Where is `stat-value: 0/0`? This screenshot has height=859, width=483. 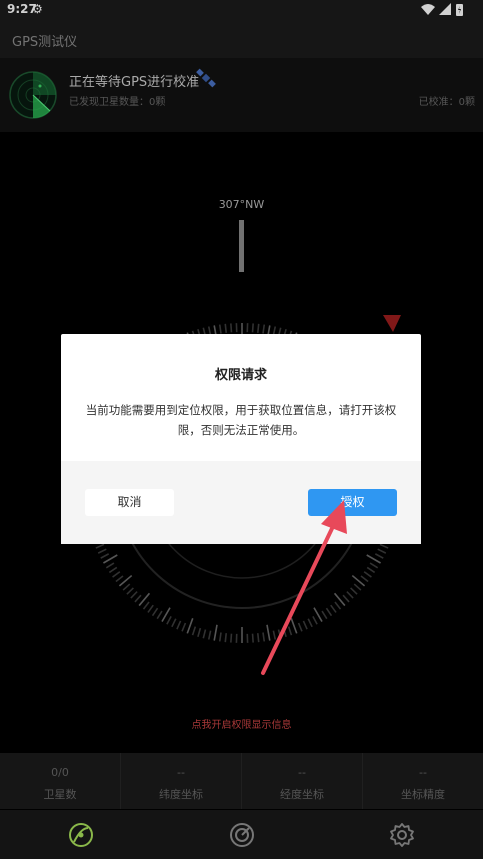
stat-value: 0/0 is located at coordinates (60, 772).